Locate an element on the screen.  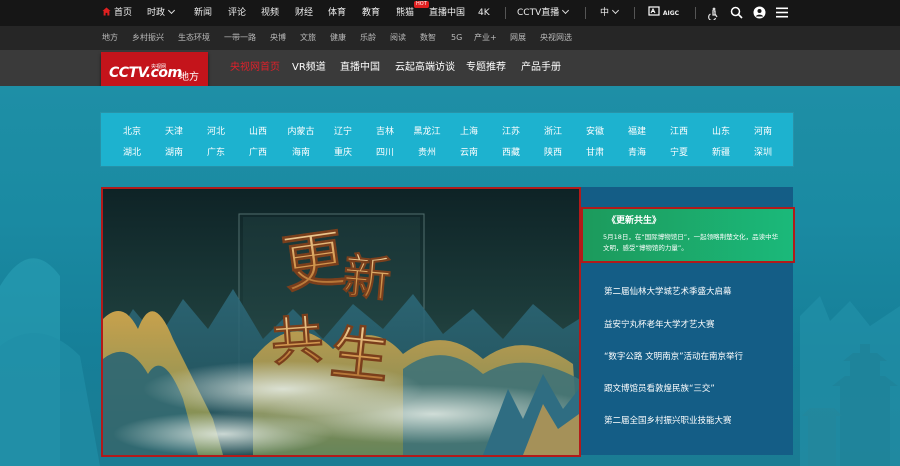
city-link: 河南 is located at coordinates (763, 130).